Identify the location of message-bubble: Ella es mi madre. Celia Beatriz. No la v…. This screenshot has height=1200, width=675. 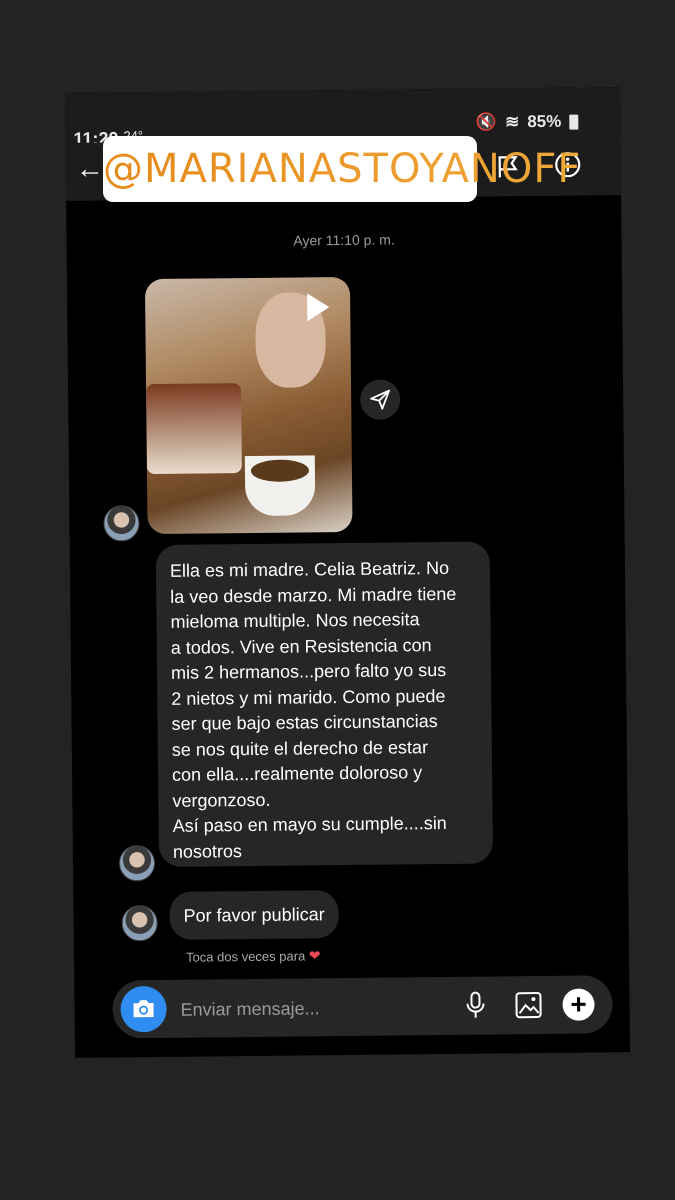
(324, 704).